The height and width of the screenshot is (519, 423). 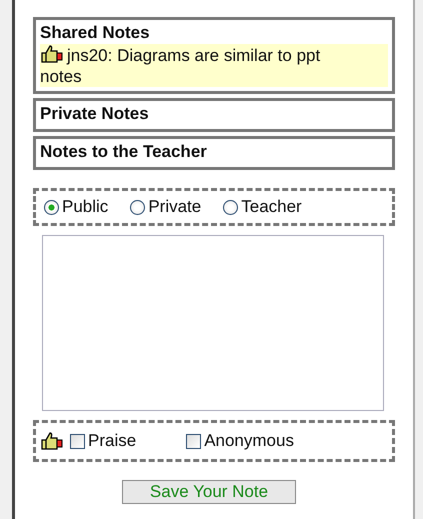 I want to click on save-button: Save Your Note, so click(x=209, y=492).